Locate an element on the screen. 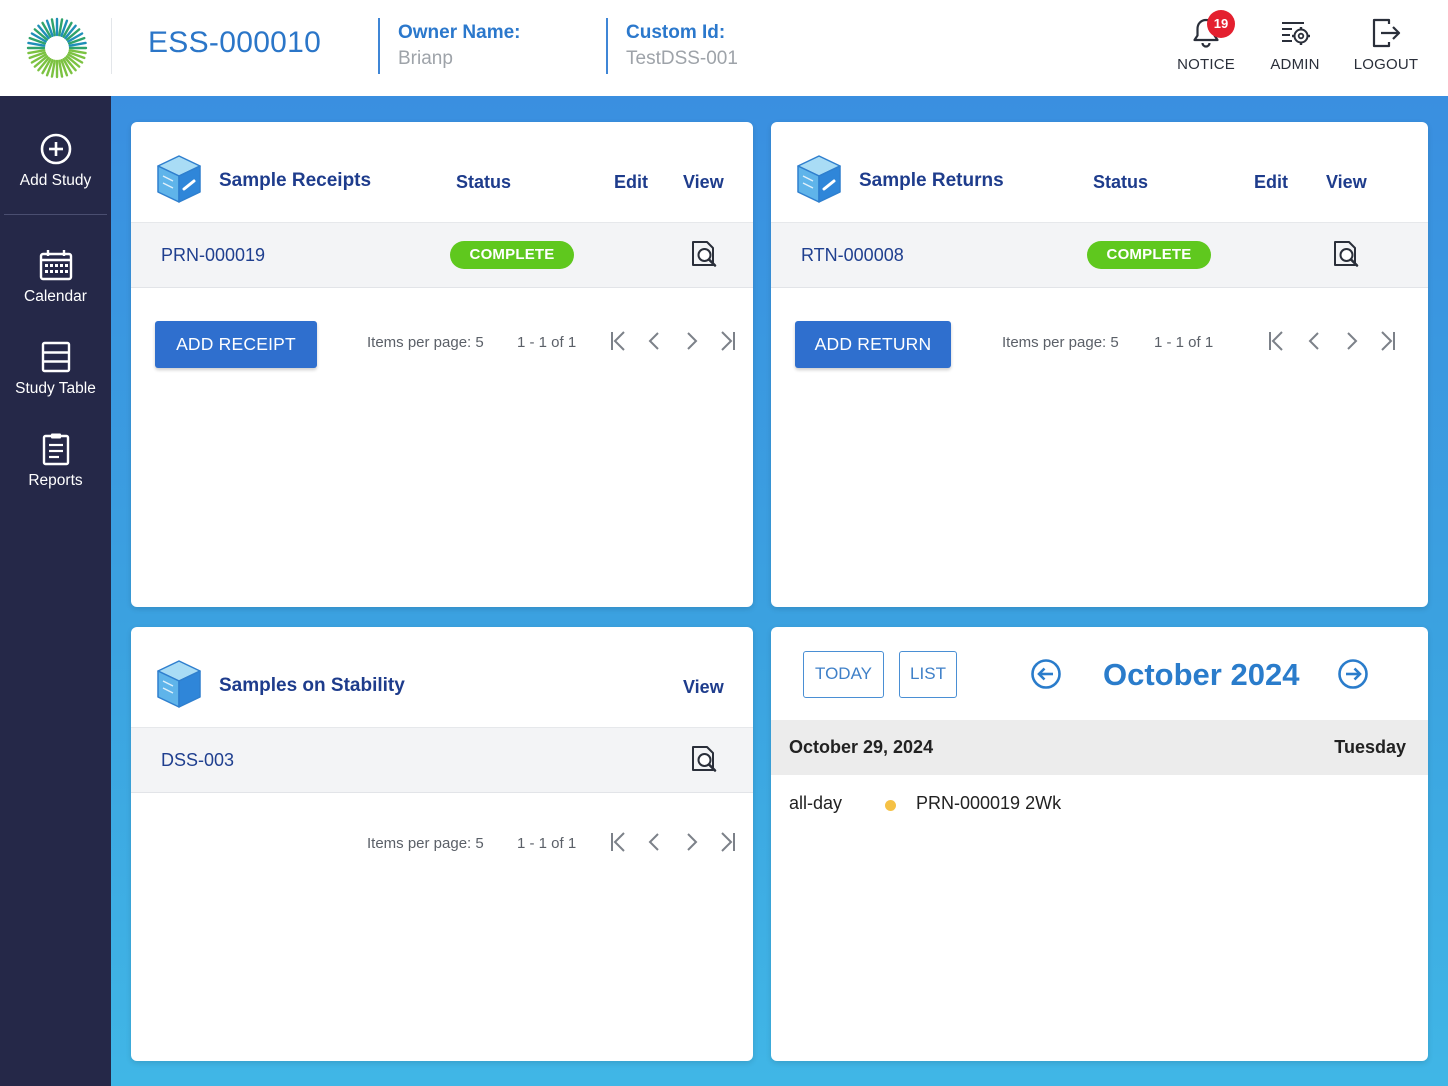 Image resolution: width=1448 pixels, height=1086 pixels. arrow-left-circle-icon is located at coordinates (1046, 674).